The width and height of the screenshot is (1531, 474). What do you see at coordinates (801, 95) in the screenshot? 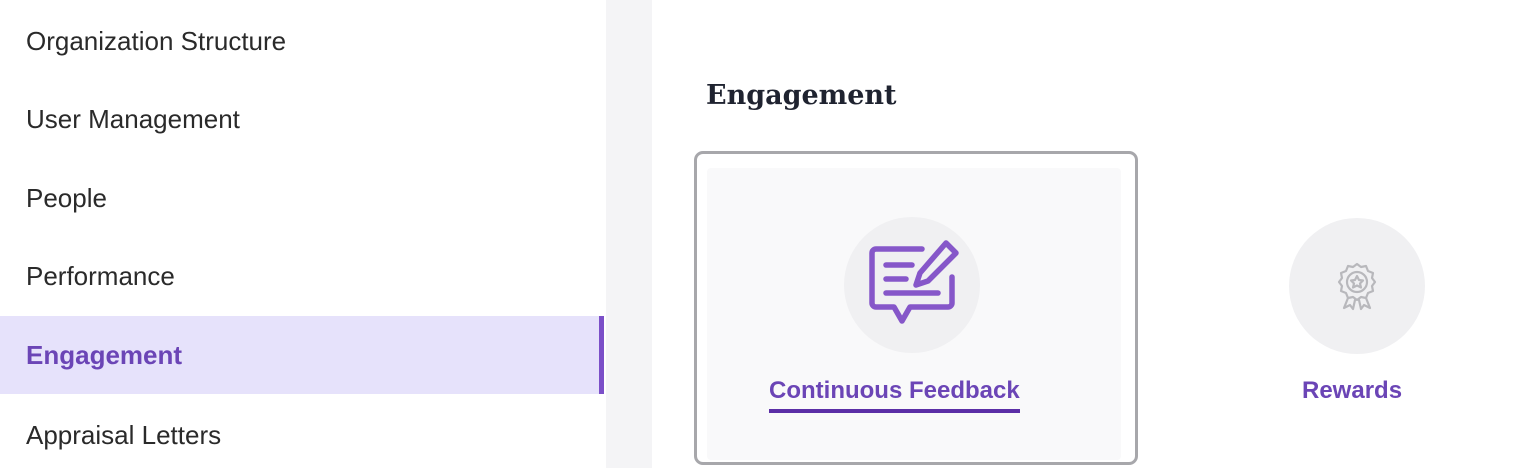
I see `section-title: Engagement` at bounding box center [801, 95].